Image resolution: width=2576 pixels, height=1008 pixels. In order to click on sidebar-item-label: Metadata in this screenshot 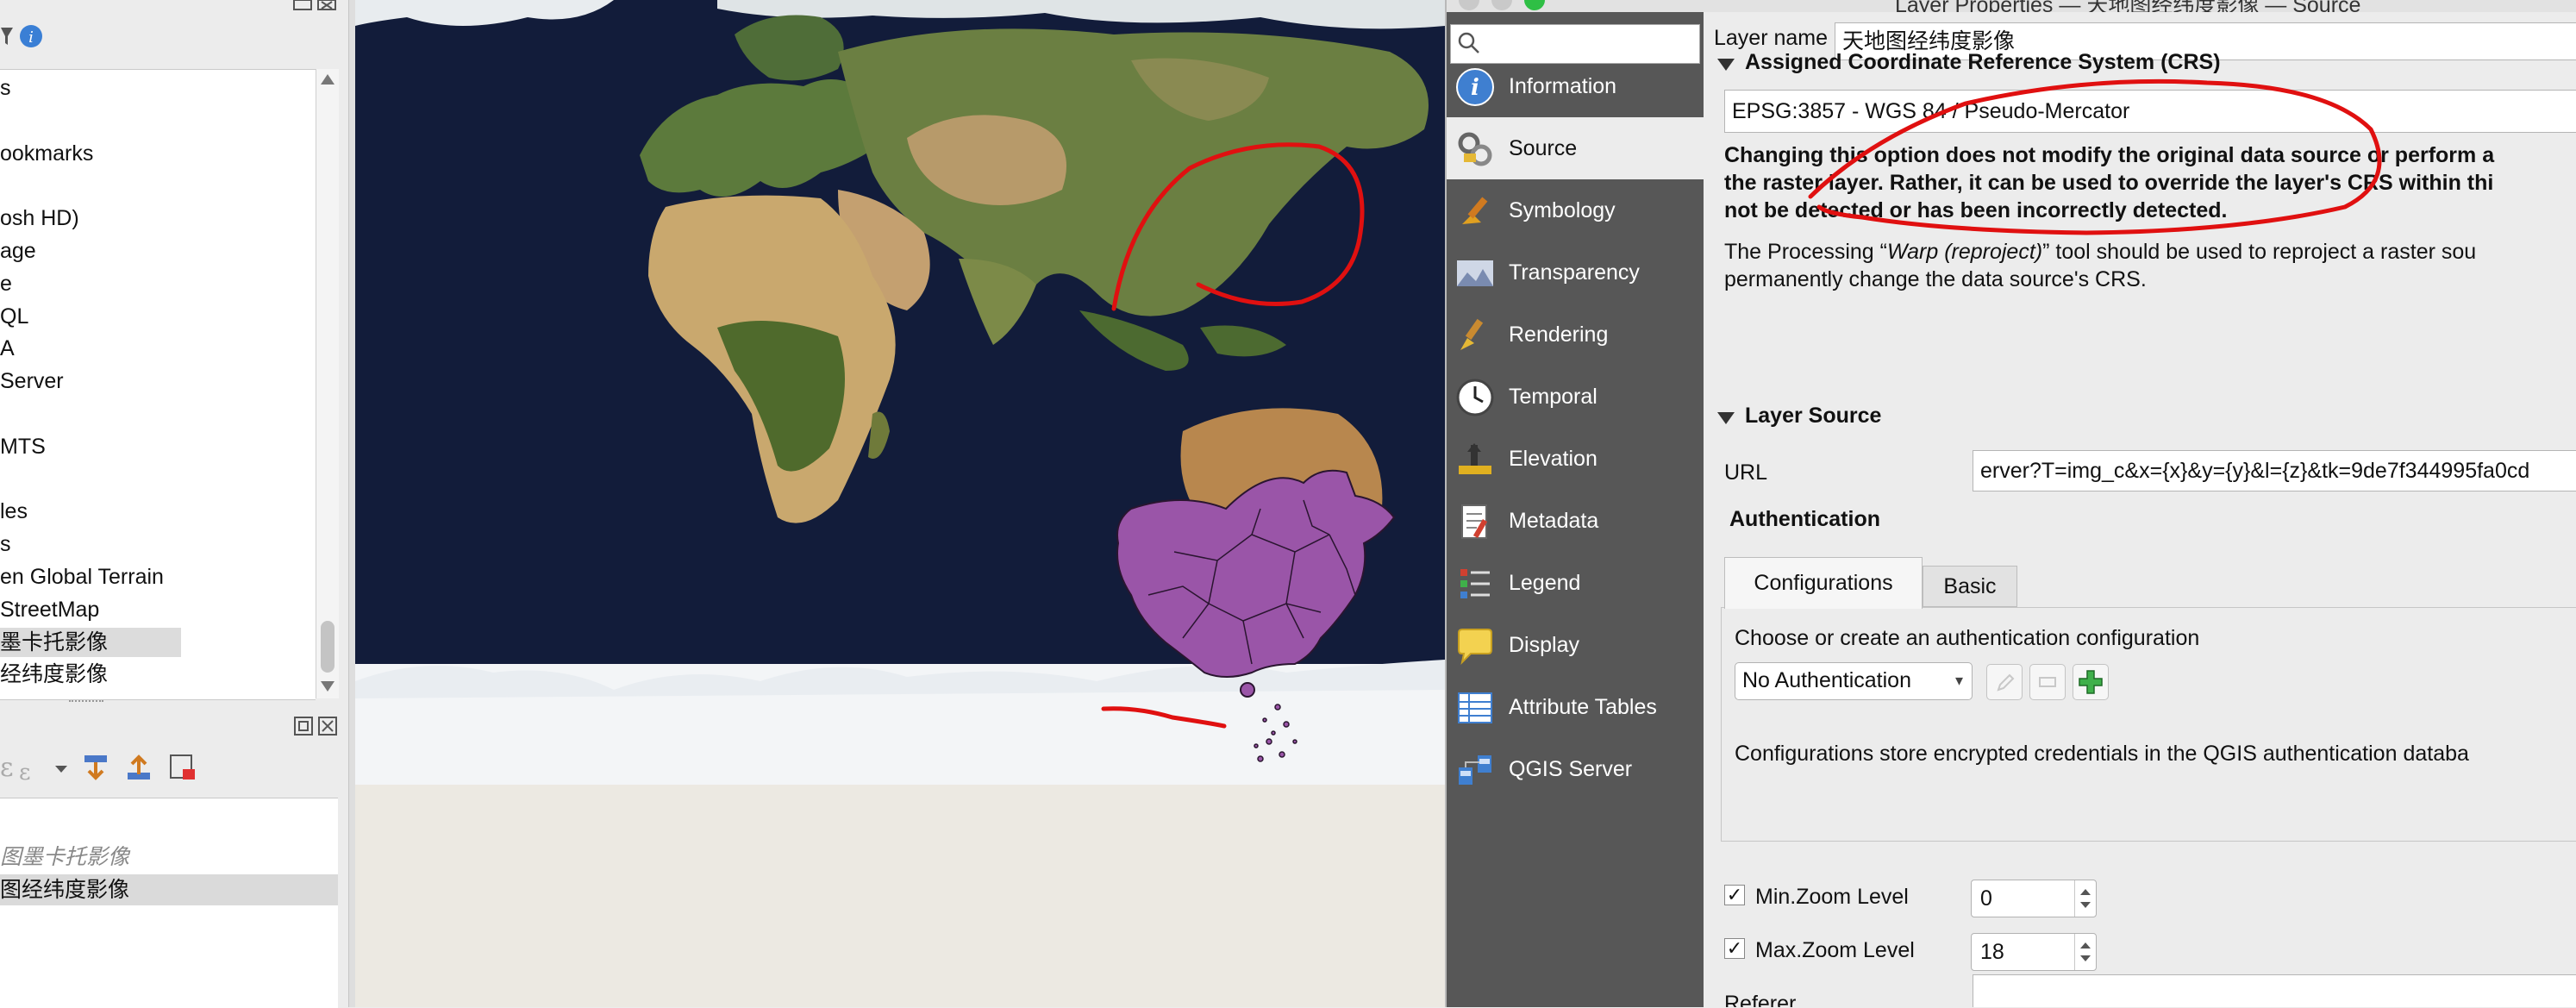, I will do `click(1554, 521)`.